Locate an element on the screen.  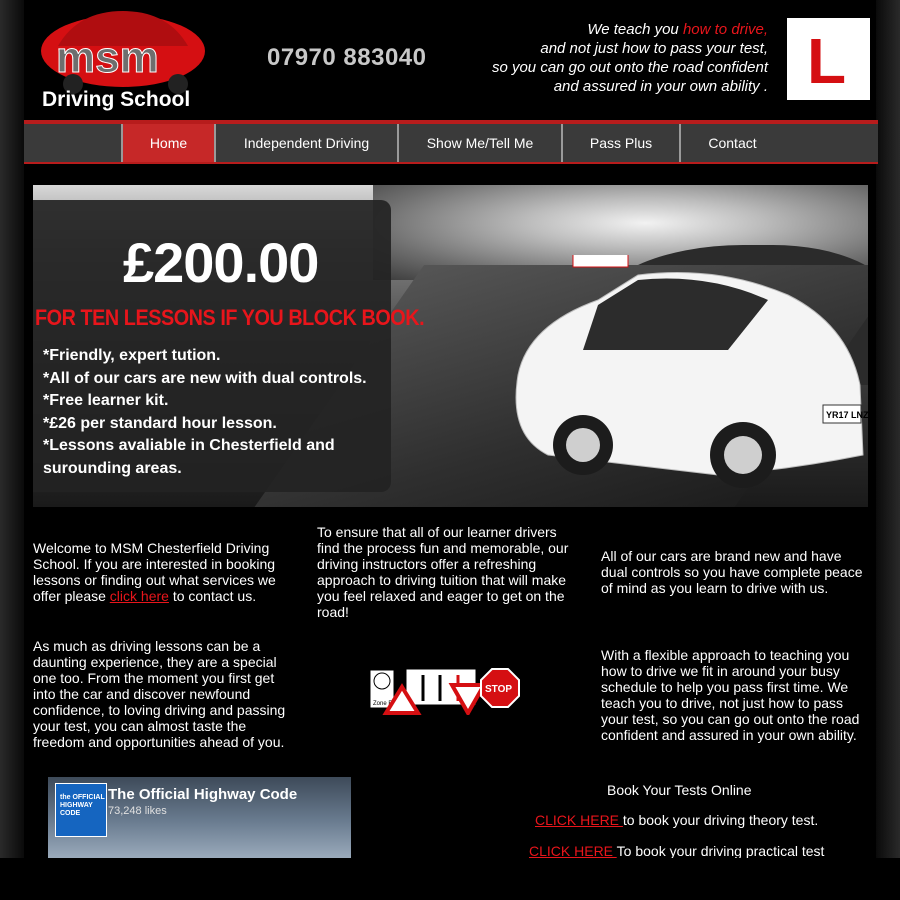
price: £200.00 is located at coordinates (221, 262).